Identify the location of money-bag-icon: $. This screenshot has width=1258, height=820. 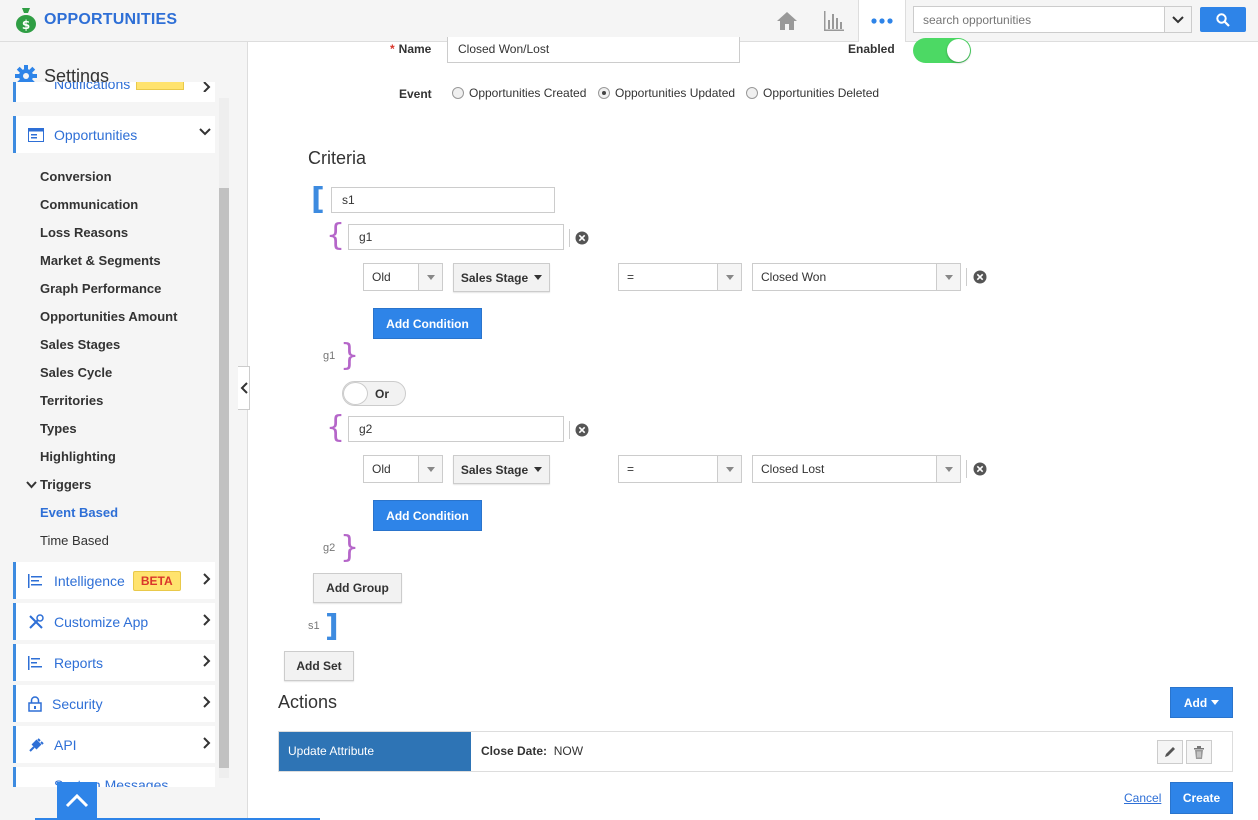
(26, 20).